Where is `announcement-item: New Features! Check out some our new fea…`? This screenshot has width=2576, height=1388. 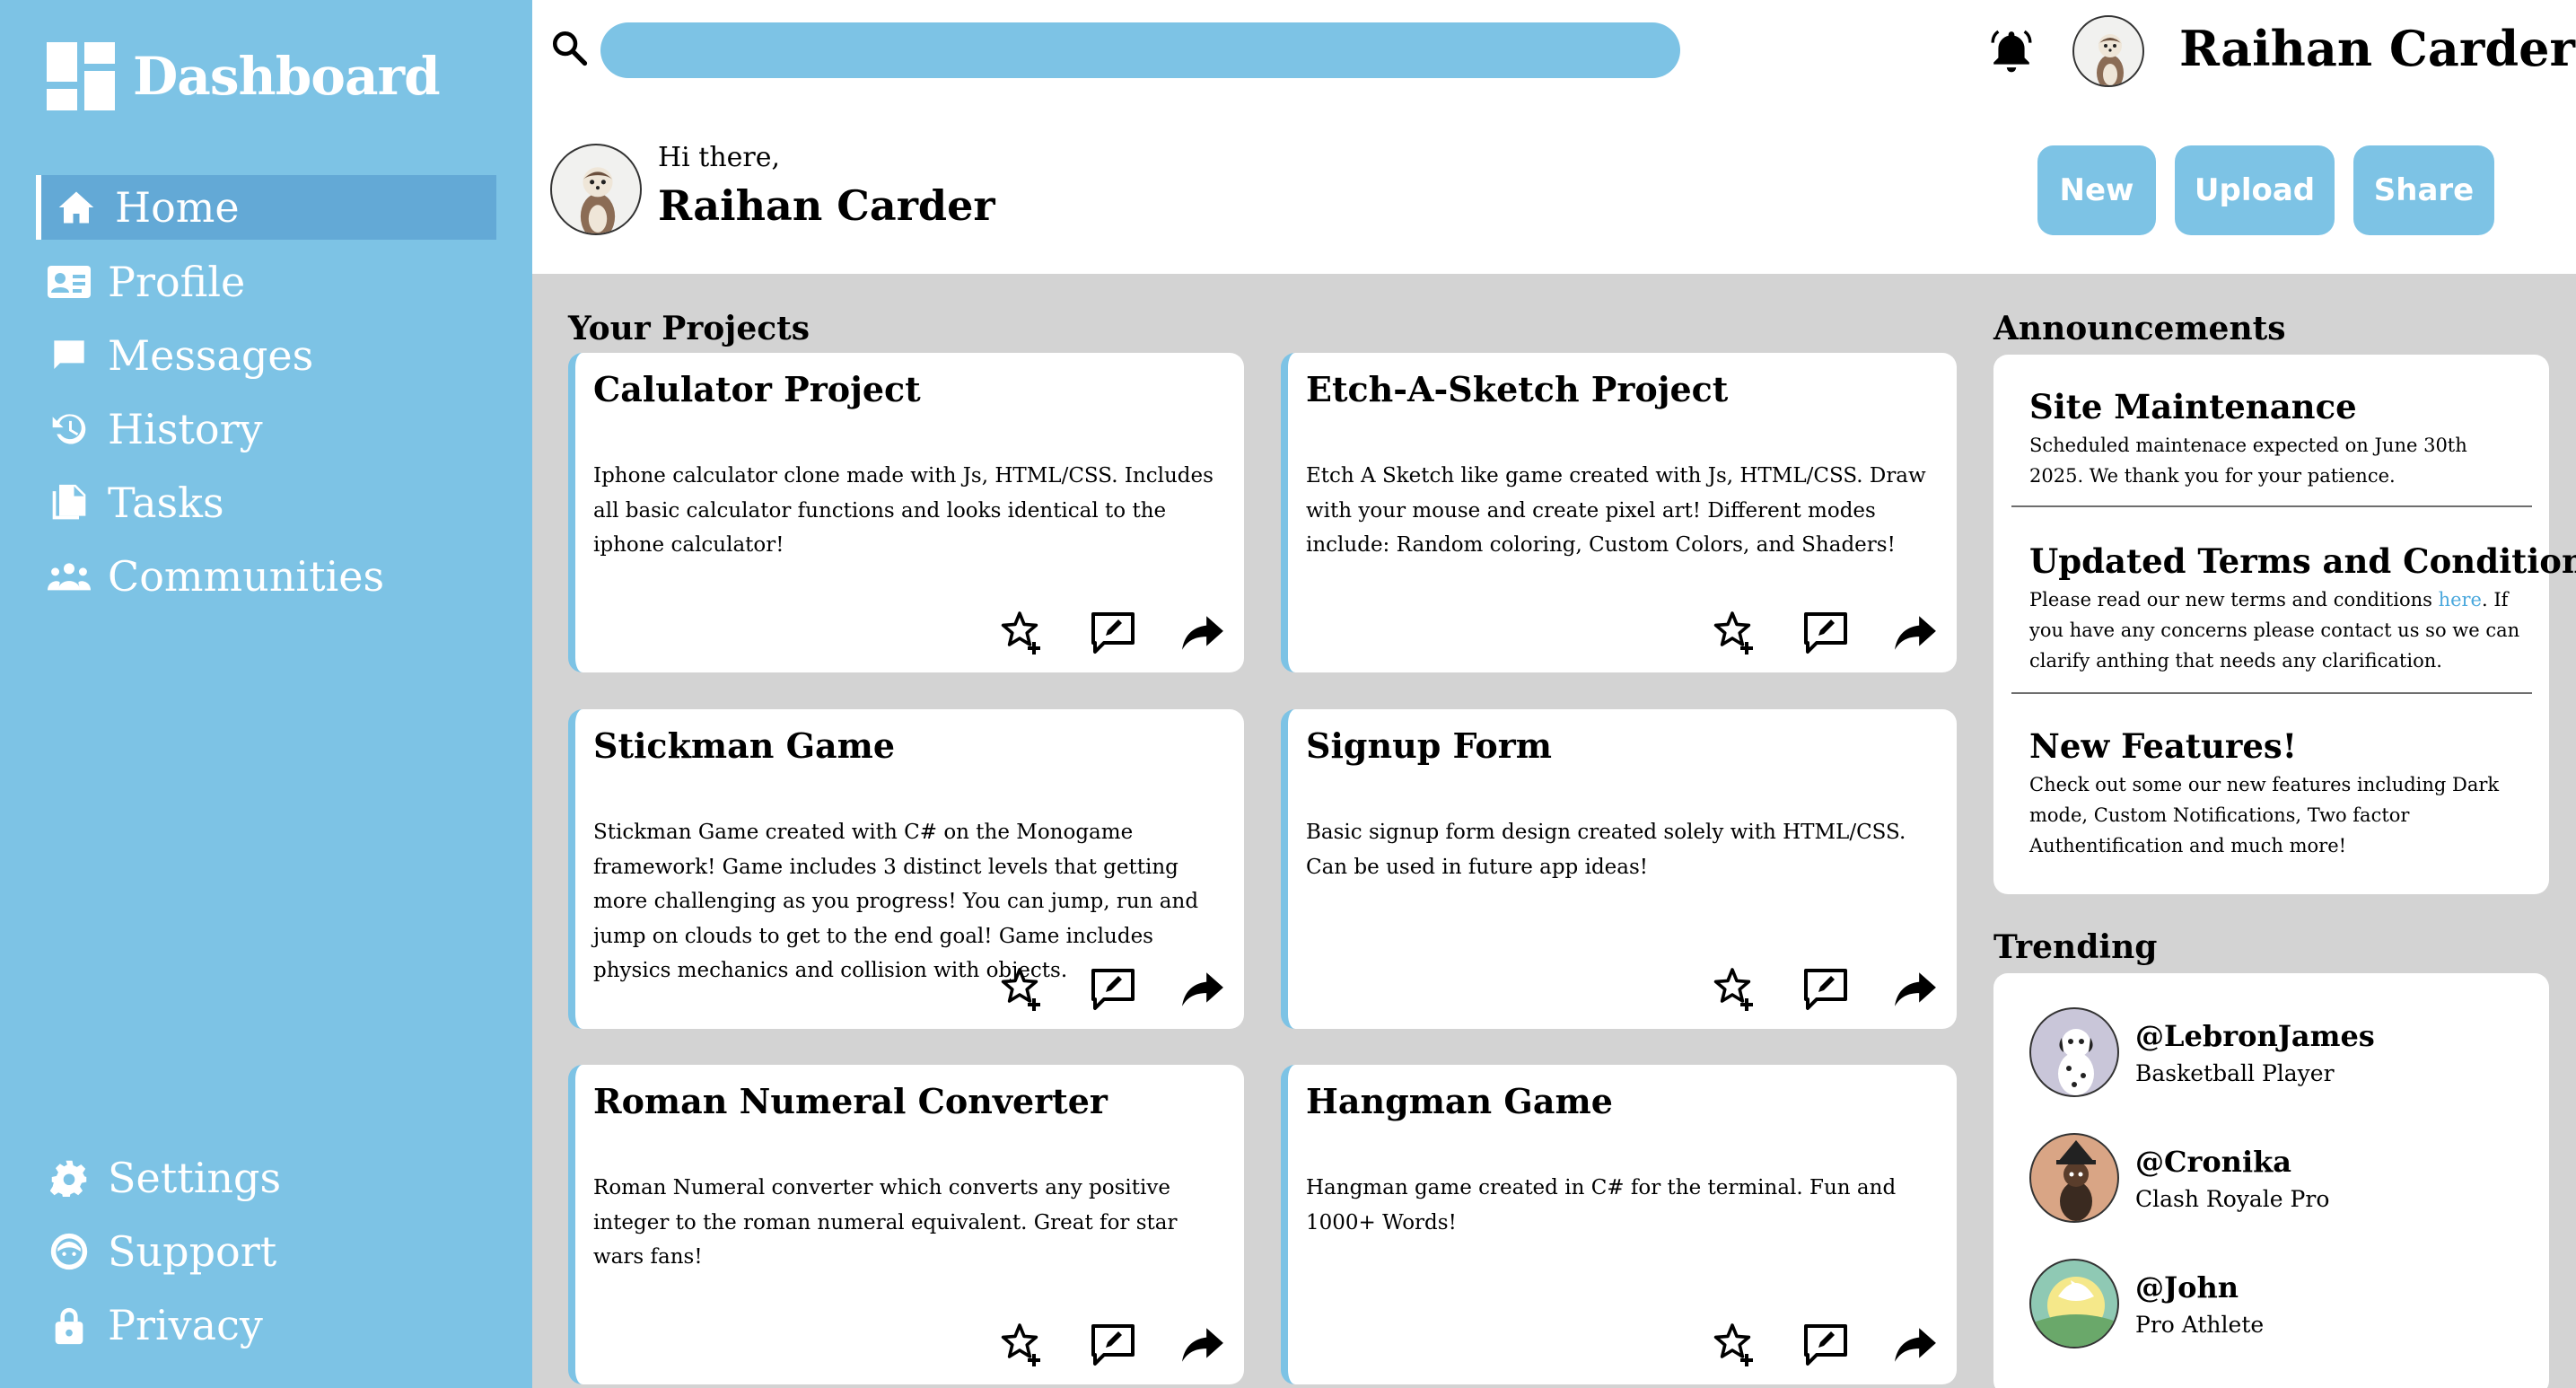 announcement-item: New Features! Check out some our new fea… is located at coordinates (2276, 793).